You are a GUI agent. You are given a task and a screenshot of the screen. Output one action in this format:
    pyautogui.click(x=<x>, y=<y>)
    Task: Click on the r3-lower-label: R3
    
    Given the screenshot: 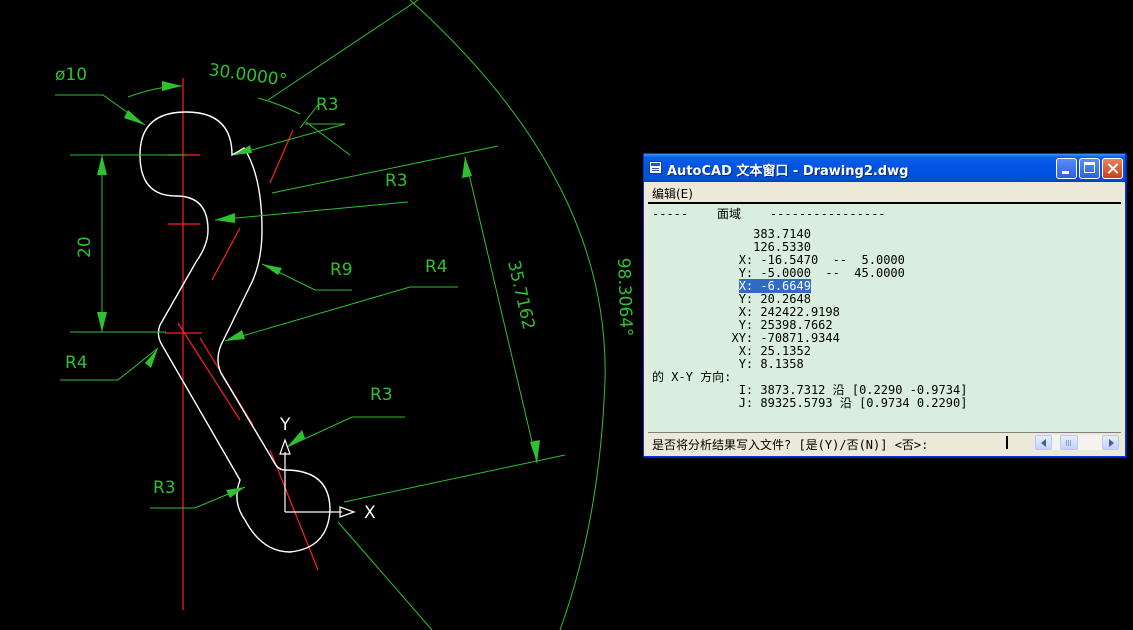 What is the action you would take?
    pyautogui.click(x=381, y=395)
    